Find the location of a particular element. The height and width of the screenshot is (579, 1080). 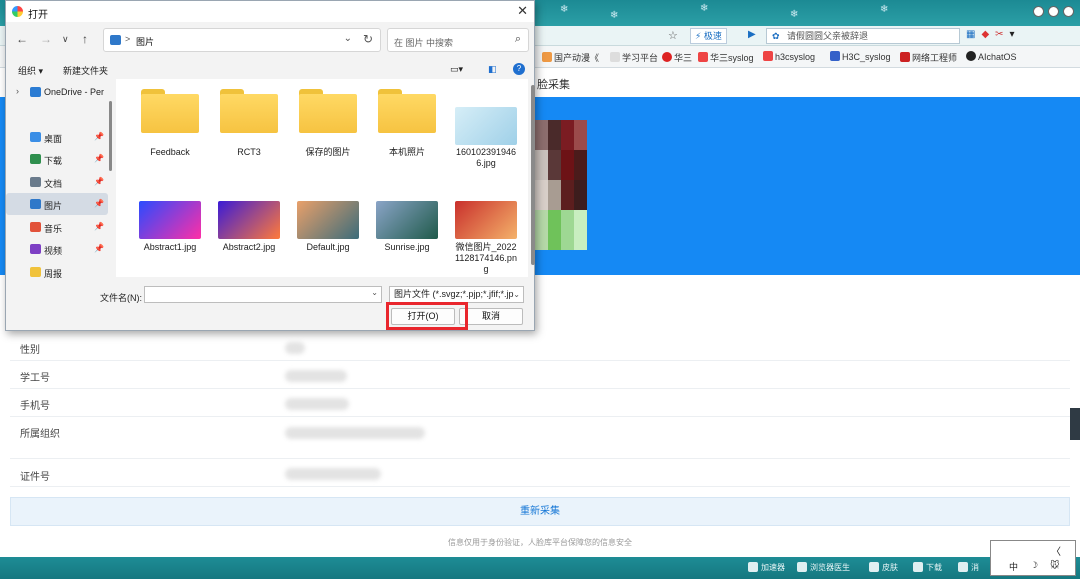

star-icon: ☆ is located at coordinates (673, 35).